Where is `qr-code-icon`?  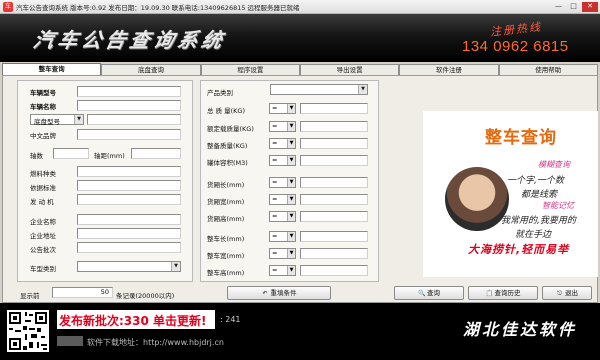
qr-code-icon is located at coordinates (28, 331).